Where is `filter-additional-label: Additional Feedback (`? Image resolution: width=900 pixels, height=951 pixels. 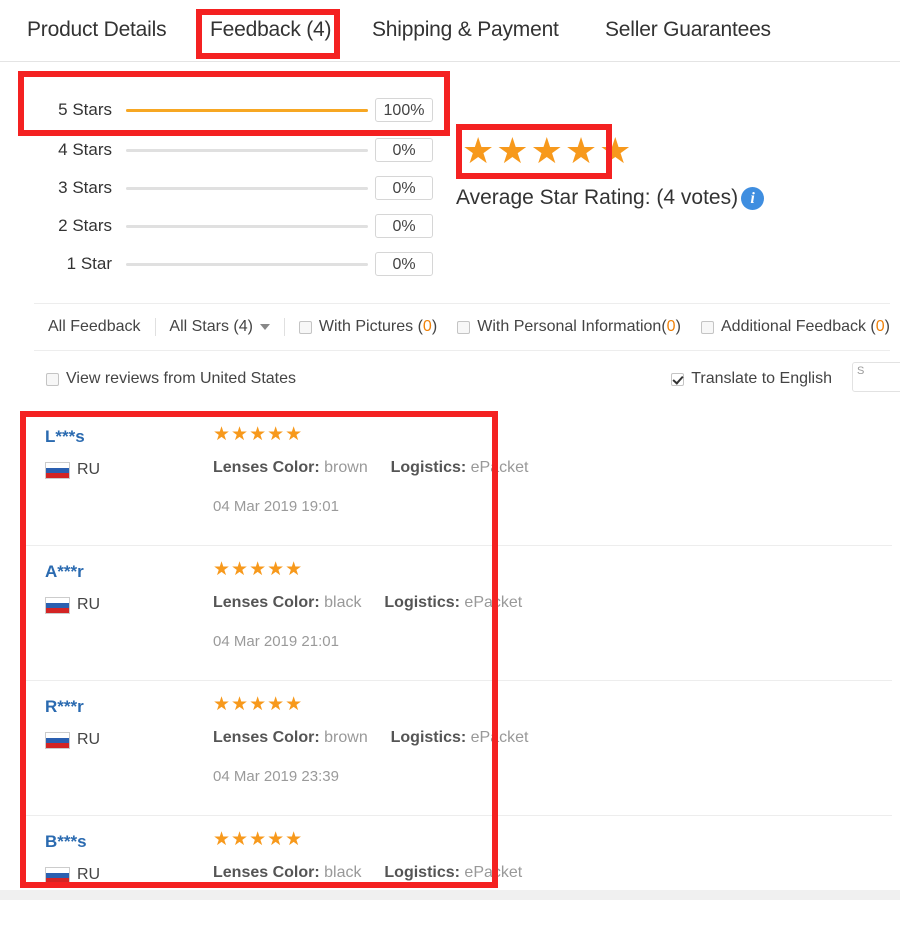
filter-additional-label: Additional Feedback ( is located at coordinates (798, 326).